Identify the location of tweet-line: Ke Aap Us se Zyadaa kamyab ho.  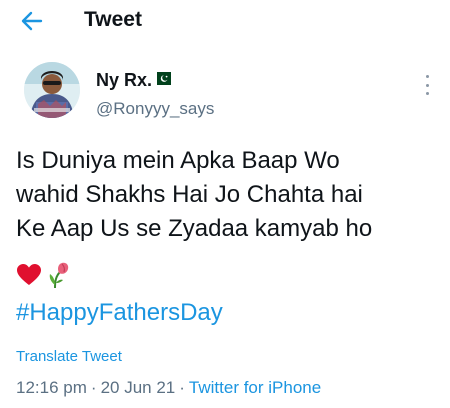
(194, 228).